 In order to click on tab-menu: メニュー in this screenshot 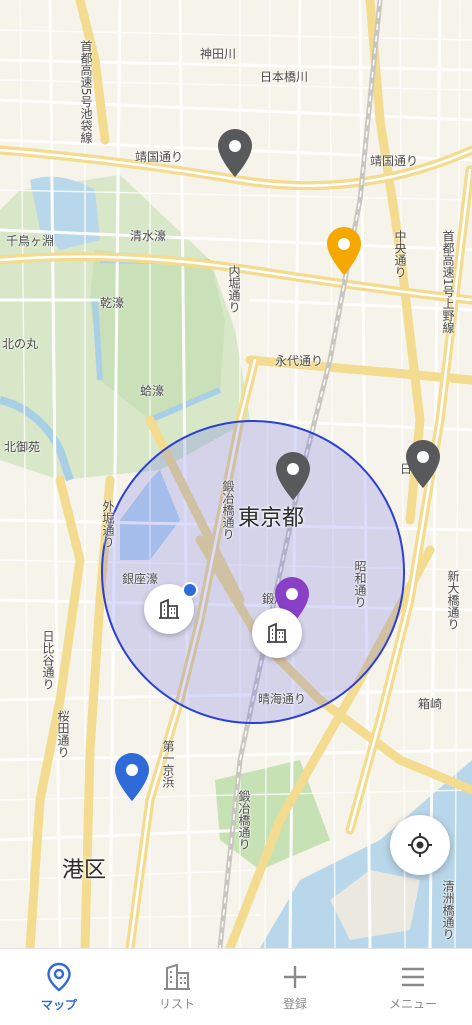, I will do `click(413, 987)`.